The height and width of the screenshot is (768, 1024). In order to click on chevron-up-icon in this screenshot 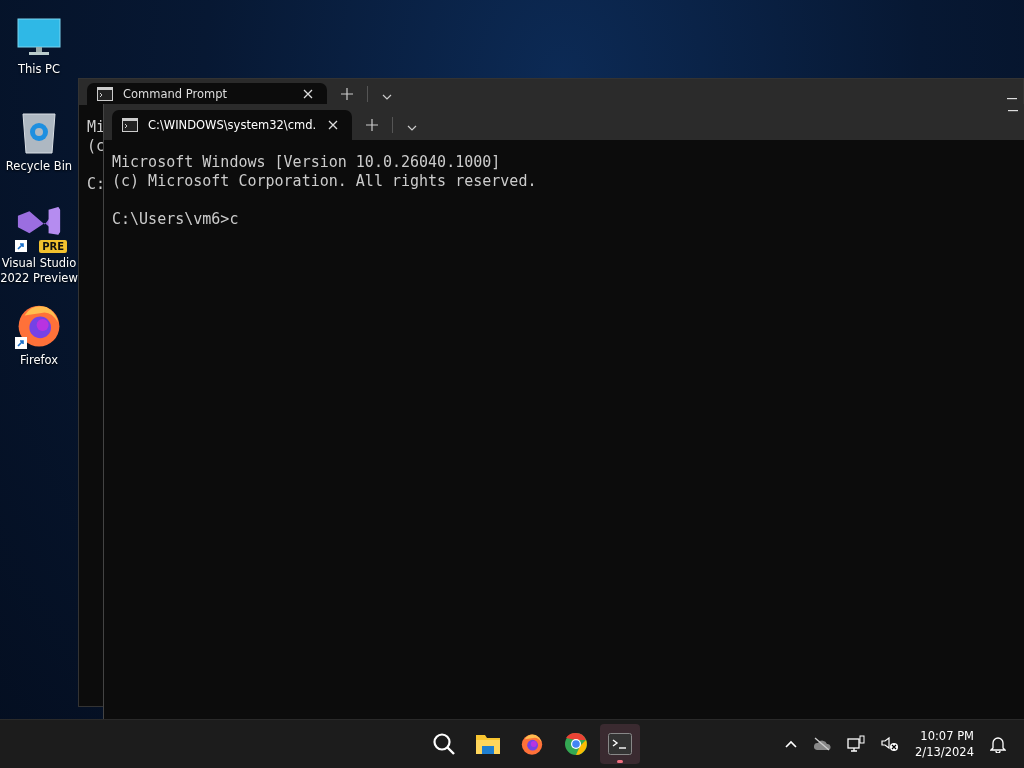, I will do `click(791, 744)`.